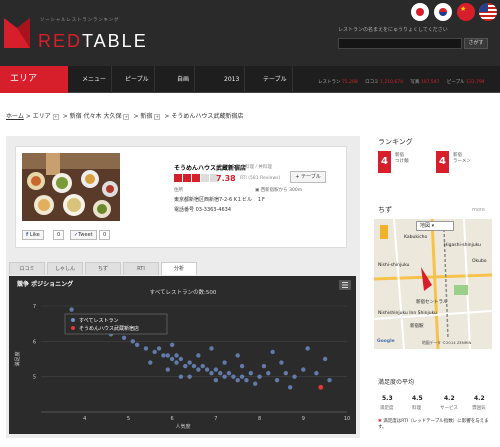  Describe the element at coordinates (187, 178) in the screenshot. I see `rating-star` at that location.